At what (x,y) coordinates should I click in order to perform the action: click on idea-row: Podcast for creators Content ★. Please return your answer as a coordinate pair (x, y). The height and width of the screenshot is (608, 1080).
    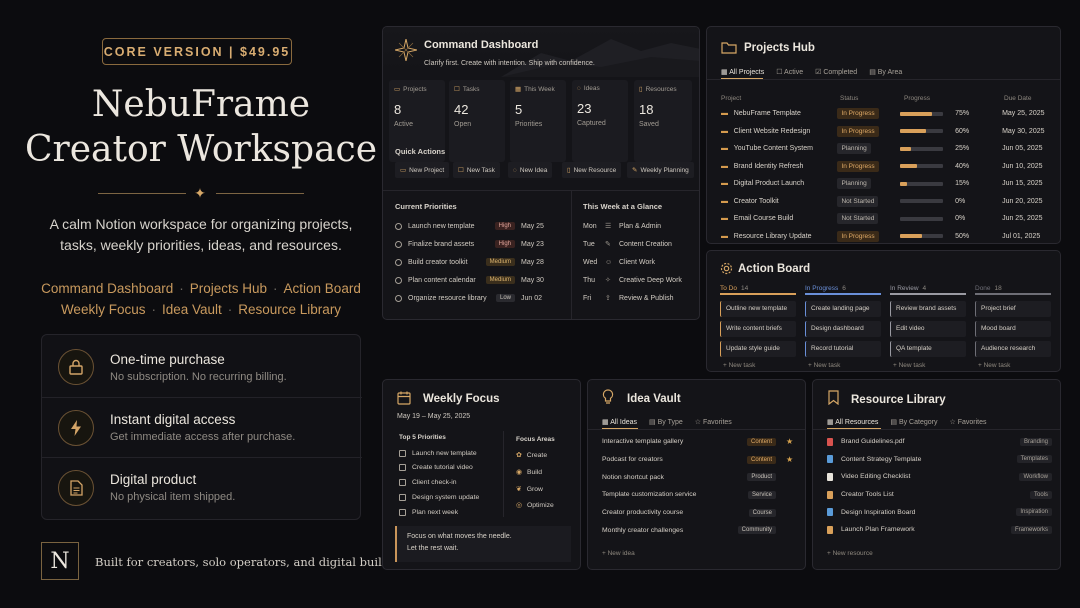
    Looking at the image, I should click on (698, 460).